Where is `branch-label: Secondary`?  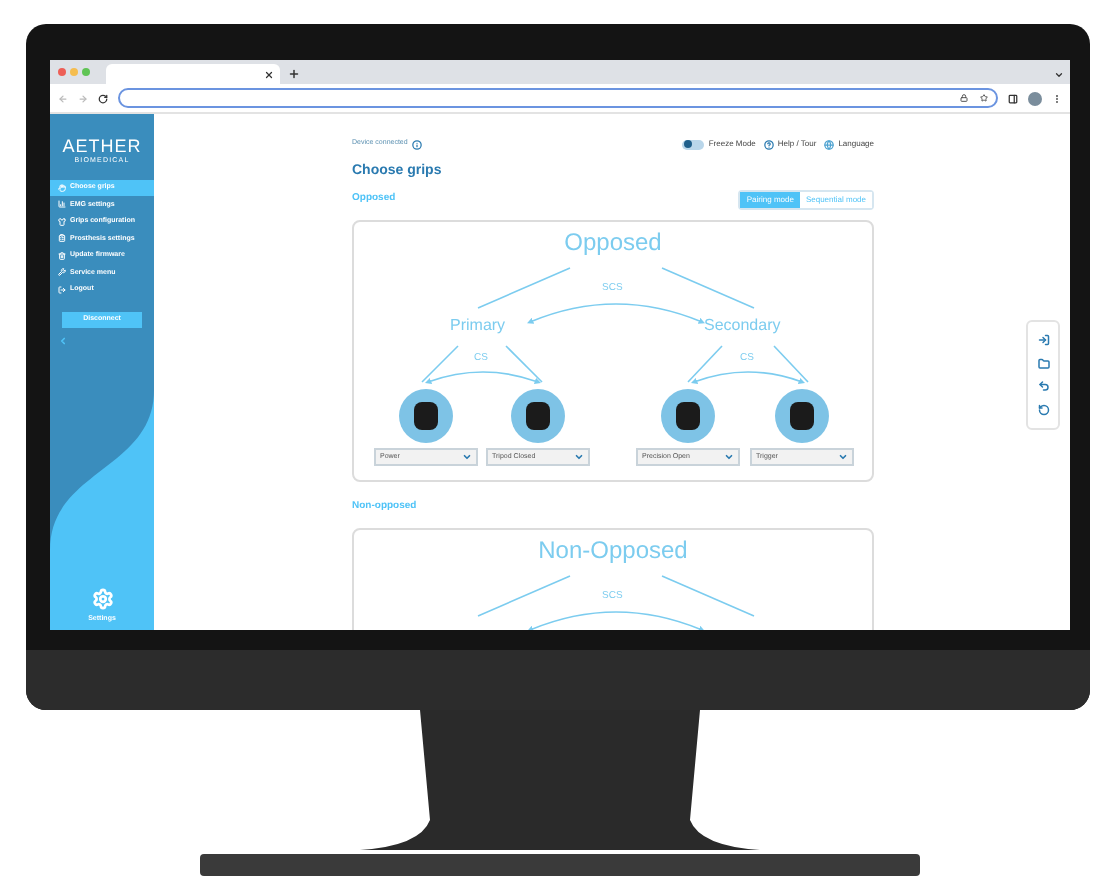
branch-label: Secondary is located at coordinates (742, 326).